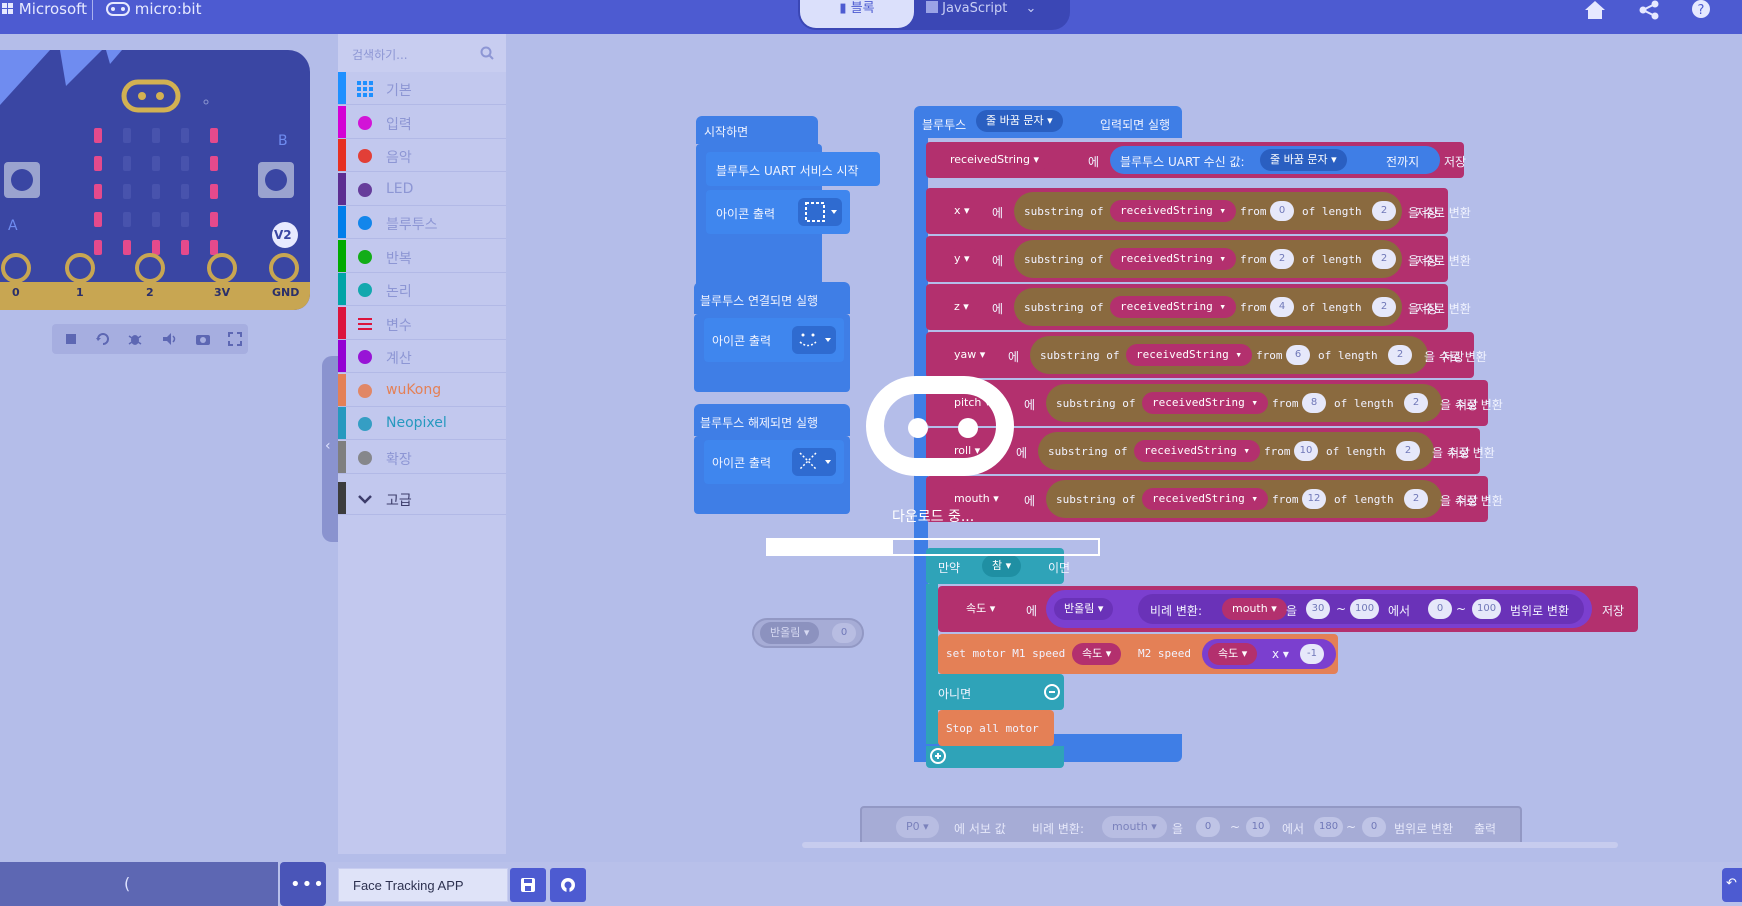 The image size is (1742, 906). Describe the element at coordinates (981, 609) in the screenshot. I see `speed-var-dropdown: 속도 ▾` at that location.